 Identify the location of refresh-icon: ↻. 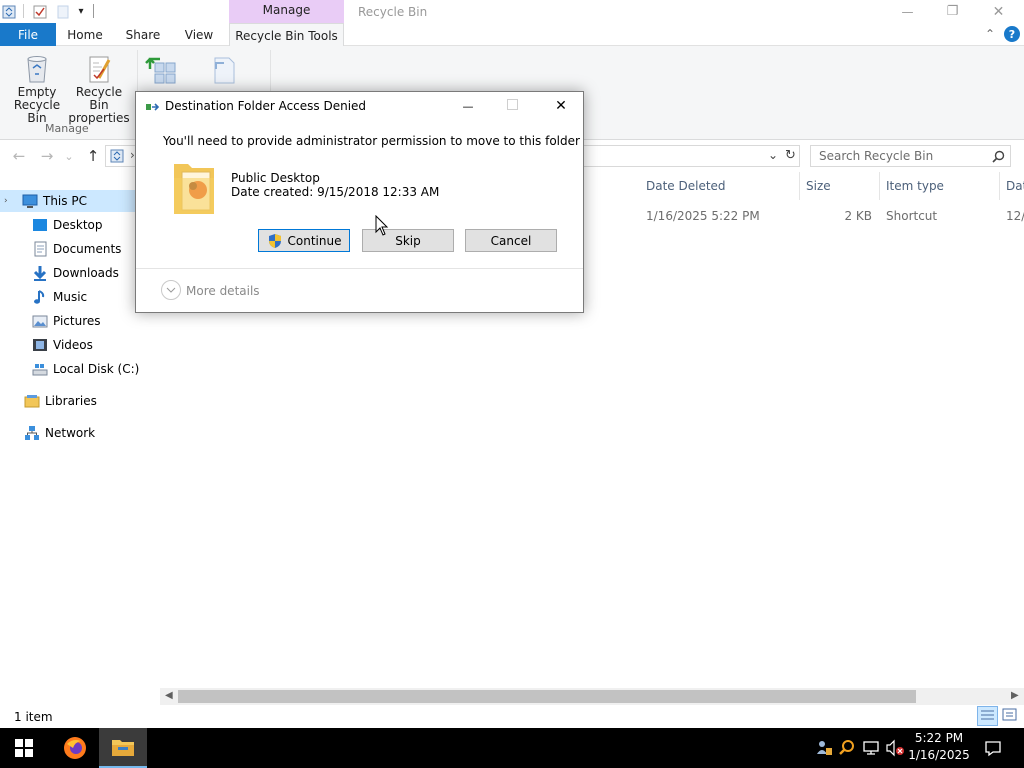
(790, 155).